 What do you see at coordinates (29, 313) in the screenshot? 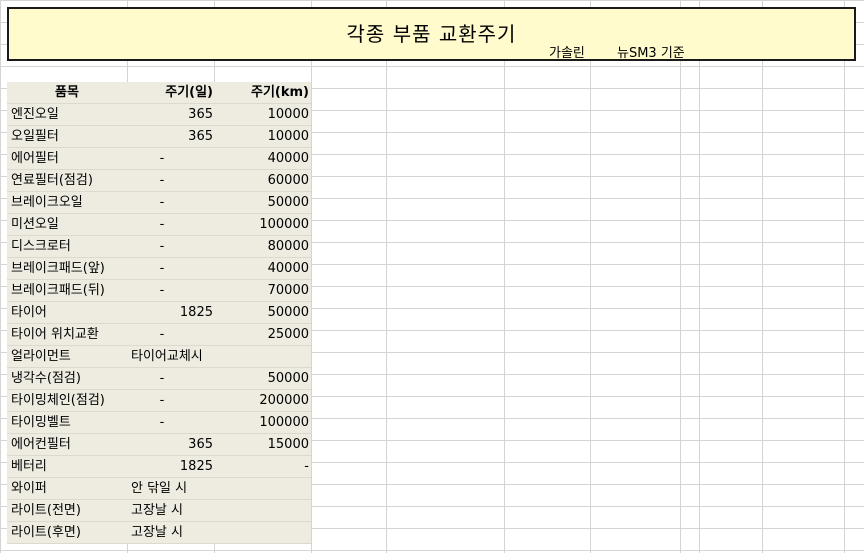
I see `item-name-cell: 타이어` at bounding box center [29, 313].